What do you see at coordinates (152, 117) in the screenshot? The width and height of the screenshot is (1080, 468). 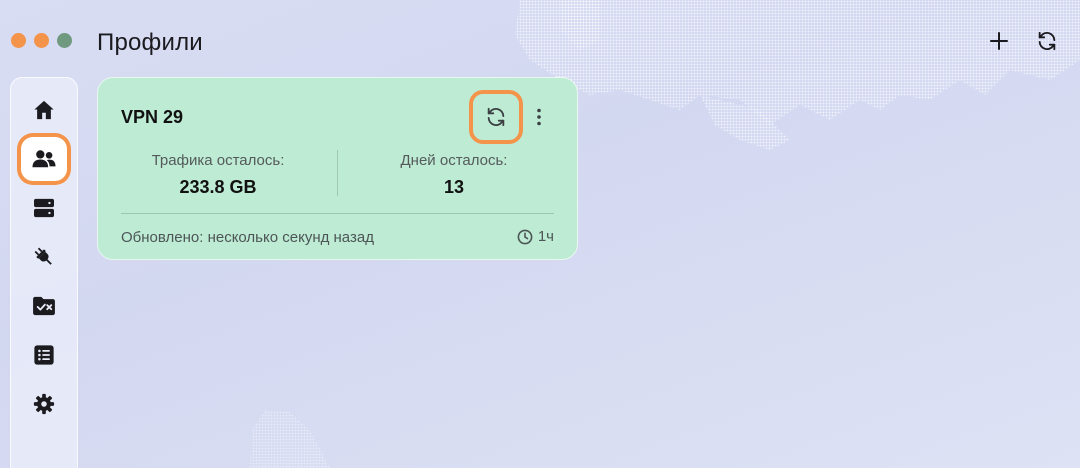 I see `profile-name: VPN 29` at bounding box center [152, 117].